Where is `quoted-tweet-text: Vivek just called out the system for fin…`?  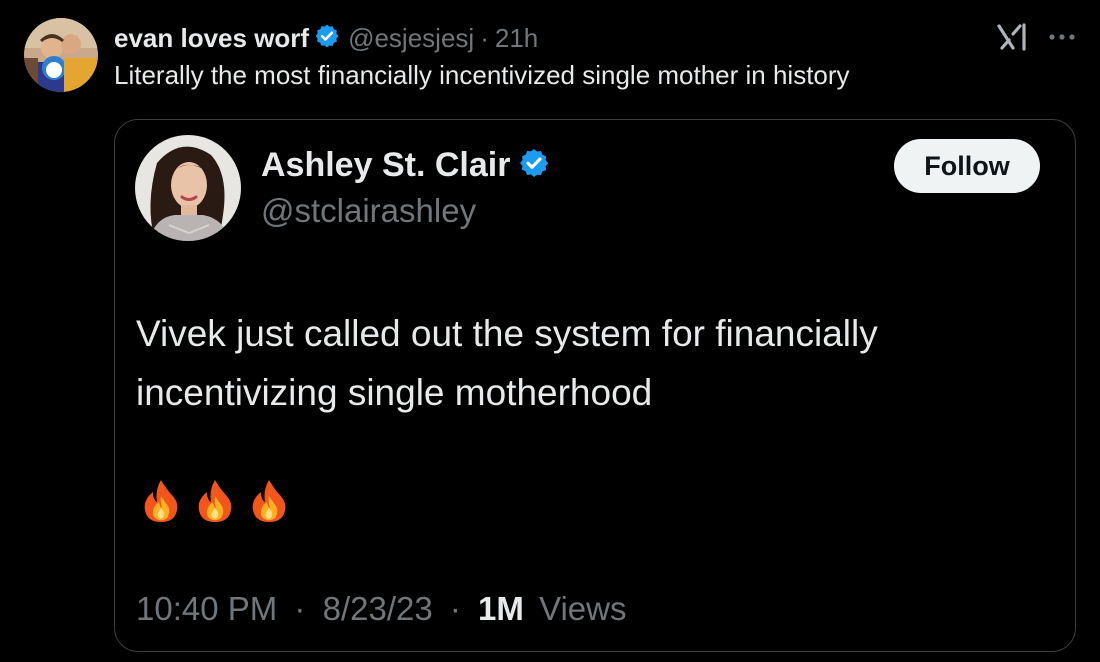 quoted-tweet-text: Vivek just called out the system for fin… is located at coordinates (507, 363).